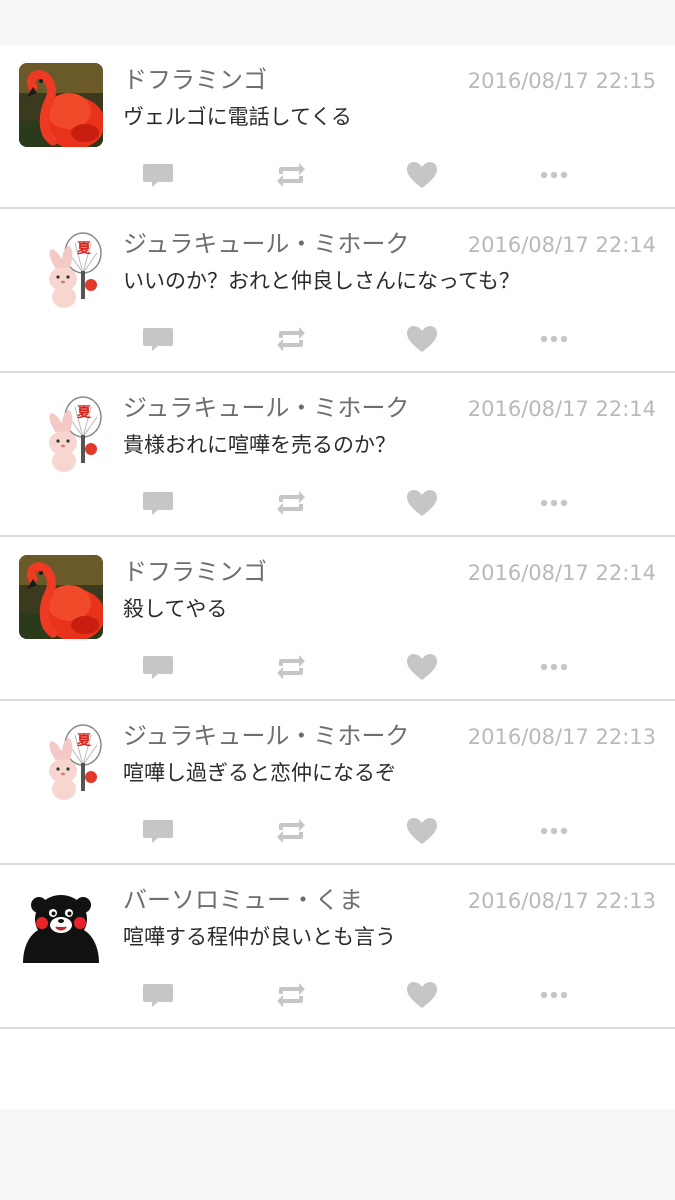 This screenshot has width=675, height=1200. I want to click on tweet-item: ドフラミンゴ 2016/08/17 22:15 ヴェルゴに電話してくる, so click(337, 127).